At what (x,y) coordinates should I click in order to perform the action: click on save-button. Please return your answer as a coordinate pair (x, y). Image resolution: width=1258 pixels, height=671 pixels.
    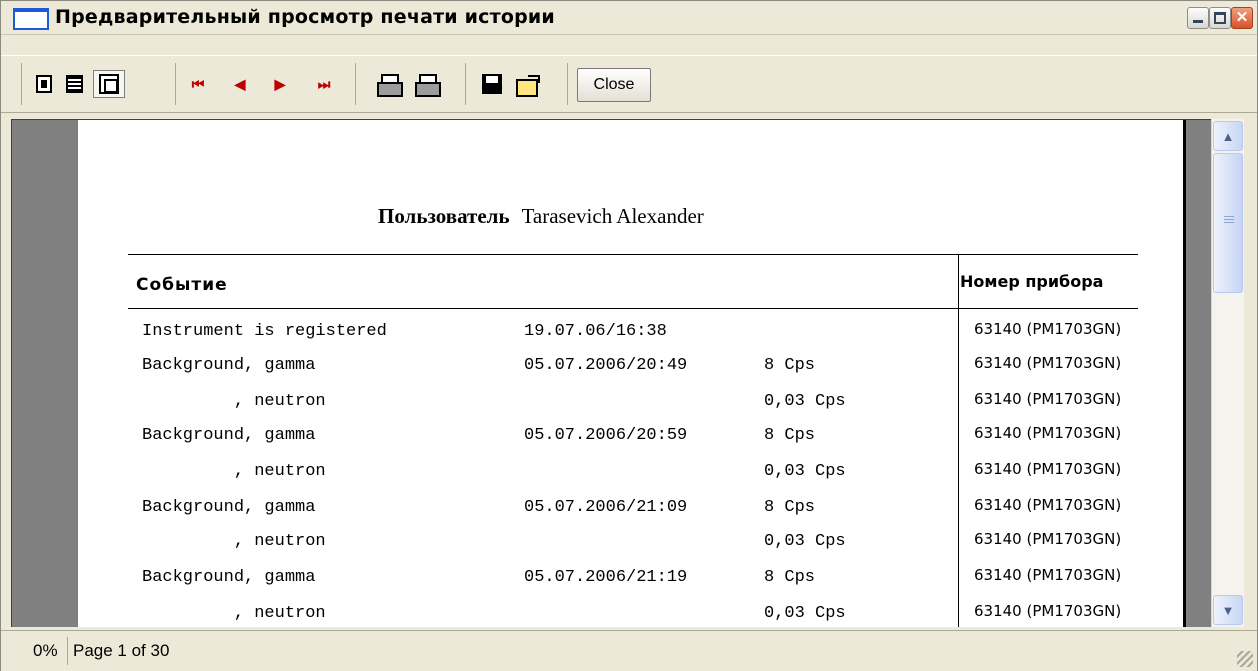
    Looking at the image, I should click on (492, 84).